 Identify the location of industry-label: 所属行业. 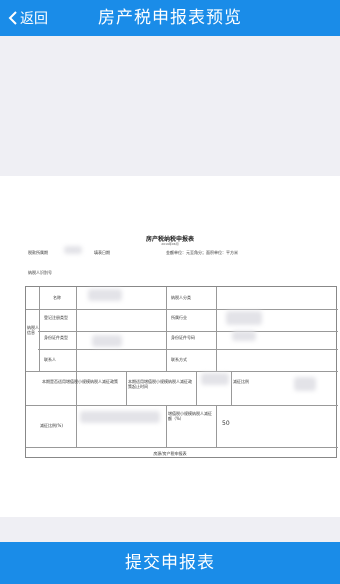
(179, 317).